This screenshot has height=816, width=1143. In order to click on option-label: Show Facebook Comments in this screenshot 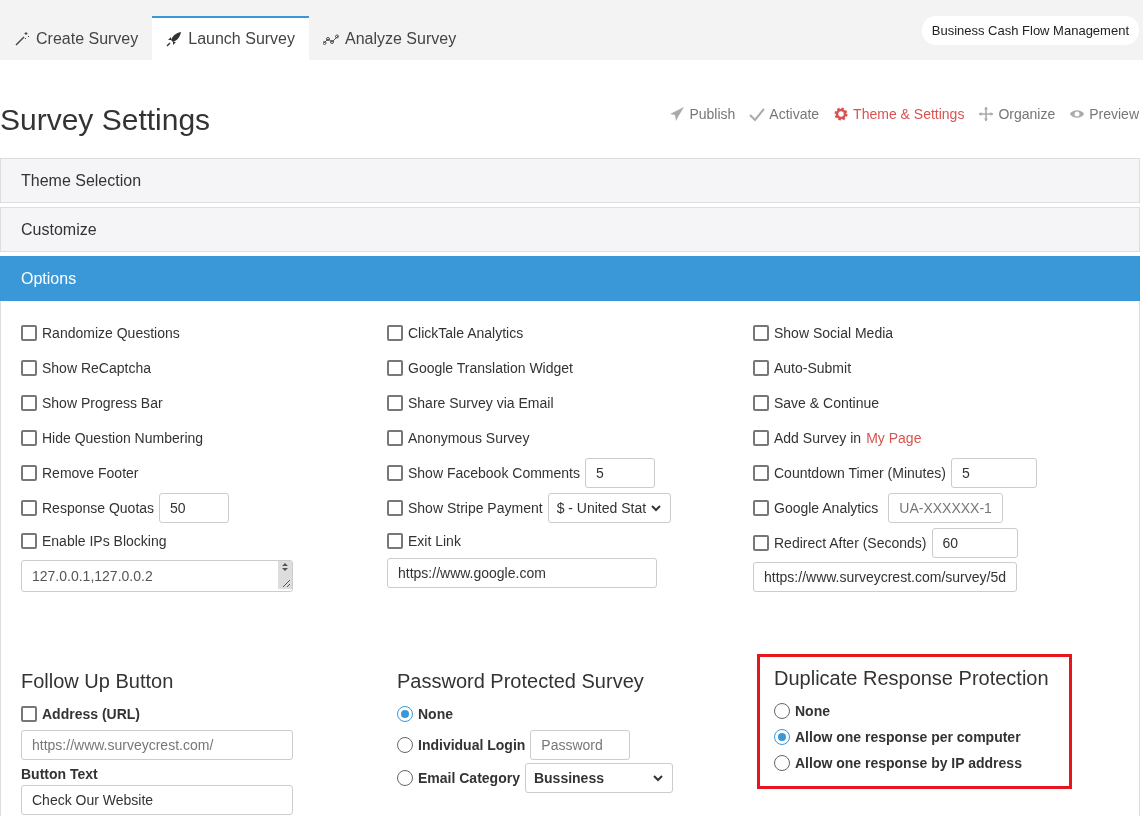, I will do `click(494, 472)`.